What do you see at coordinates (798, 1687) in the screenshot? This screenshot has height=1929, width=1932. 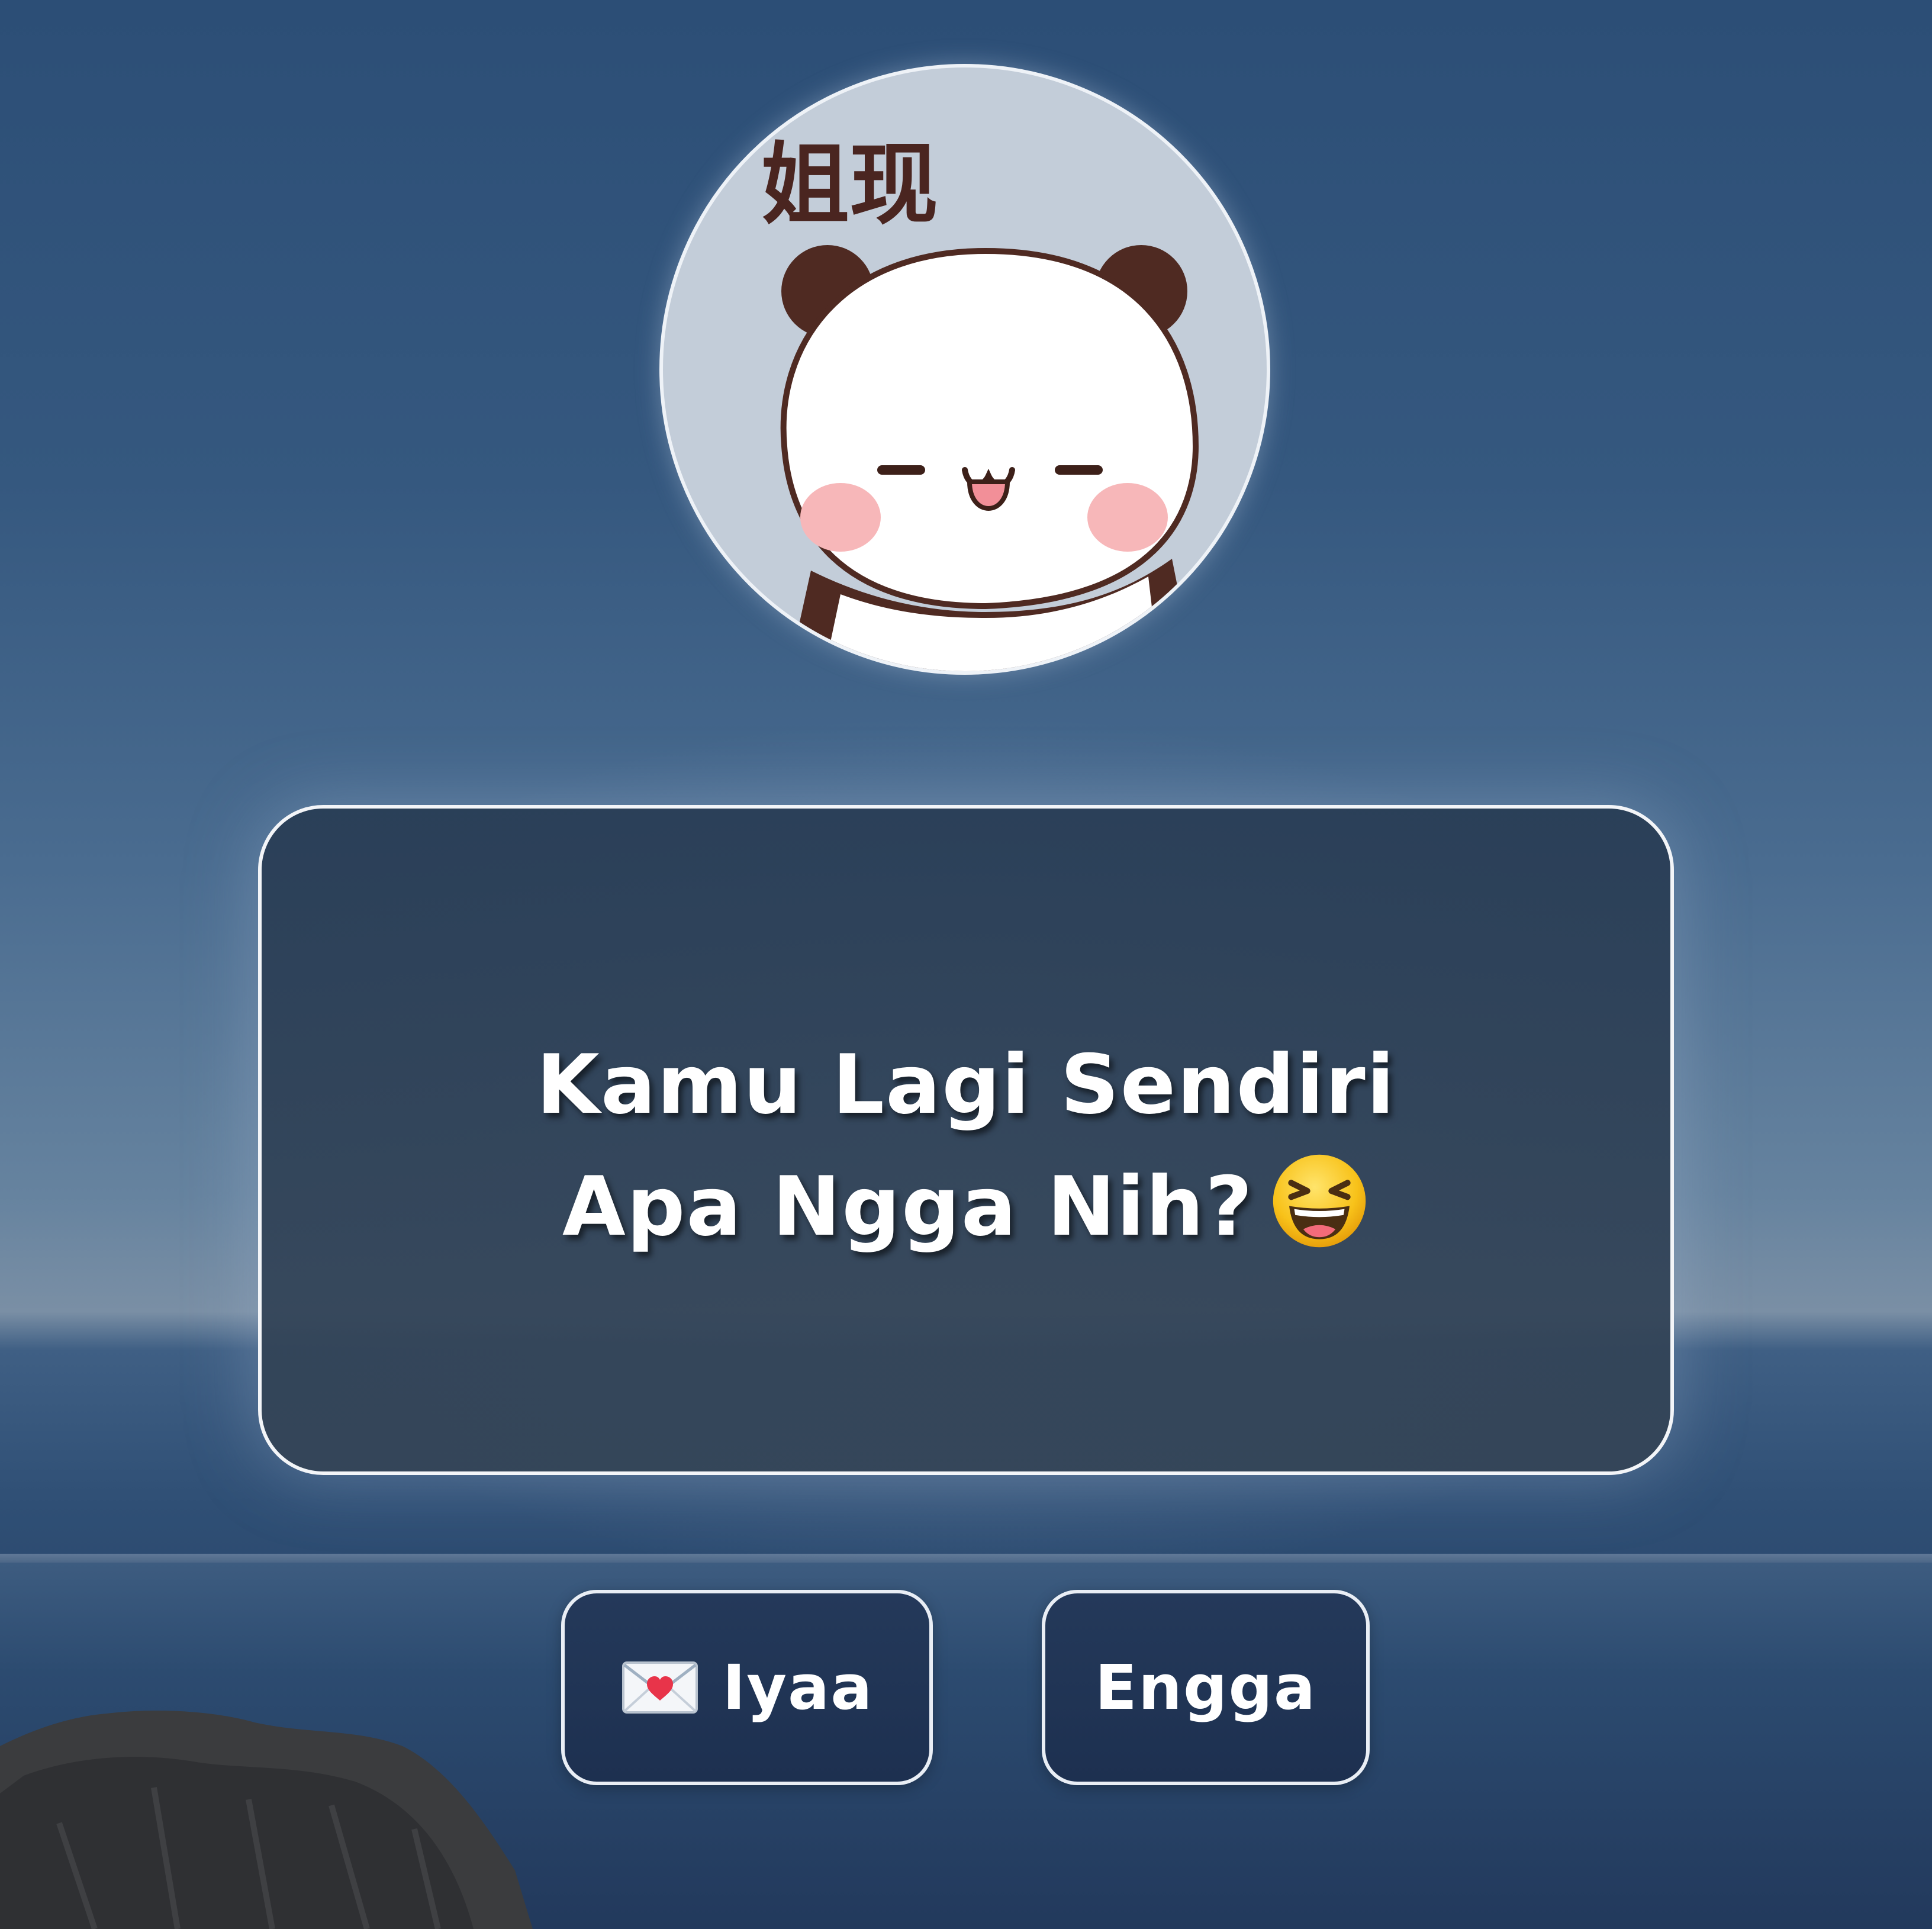 I see `yes-button-label: Iyaa` at bounding box center [798, 1687].